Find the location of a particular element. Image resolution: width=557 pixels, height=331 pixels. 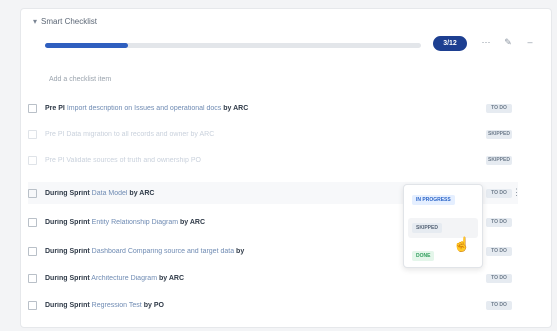

header-actions: ⋯ ✎ – is located at coordinates (508, 42).